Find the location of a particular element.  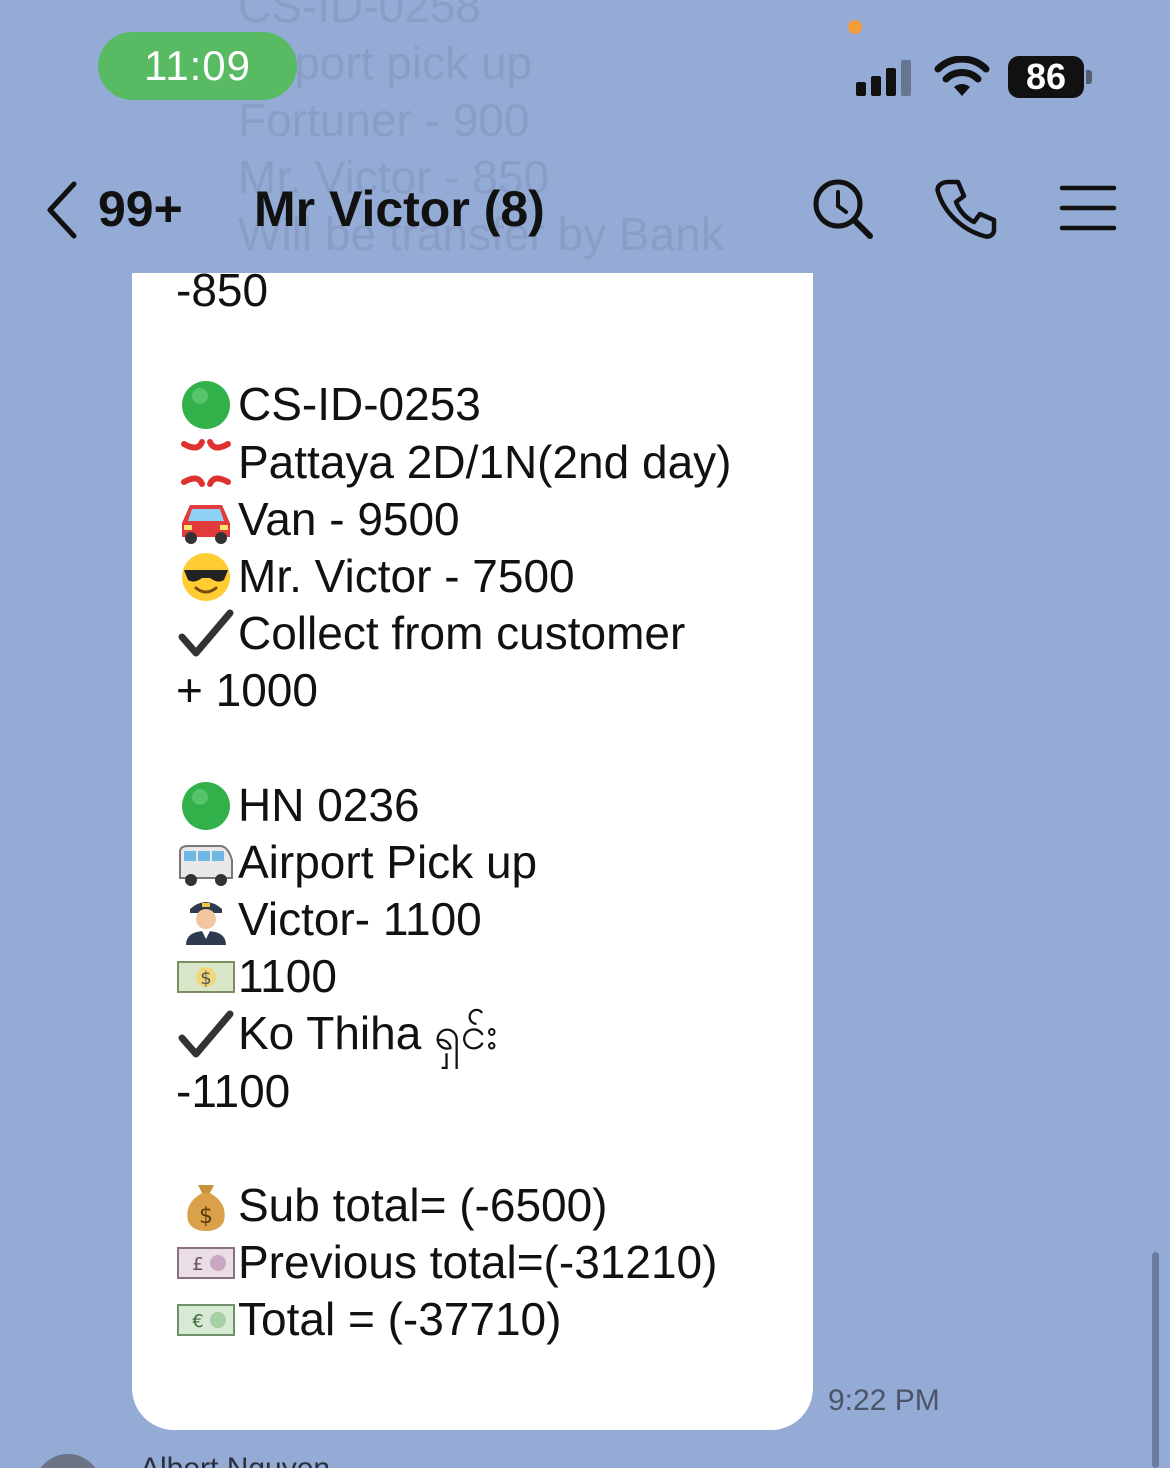

message-line: -850 is located at coordinates (222, 290).